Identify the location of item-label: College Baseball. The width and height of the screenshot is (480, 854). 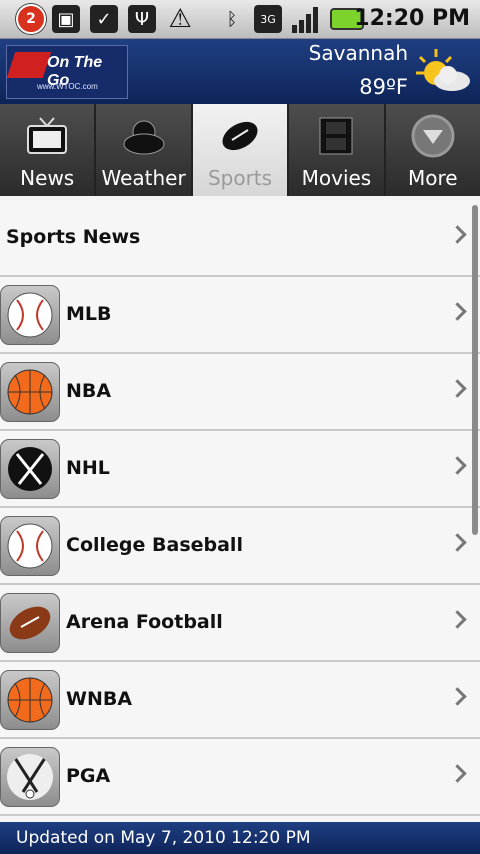
(154, 545).